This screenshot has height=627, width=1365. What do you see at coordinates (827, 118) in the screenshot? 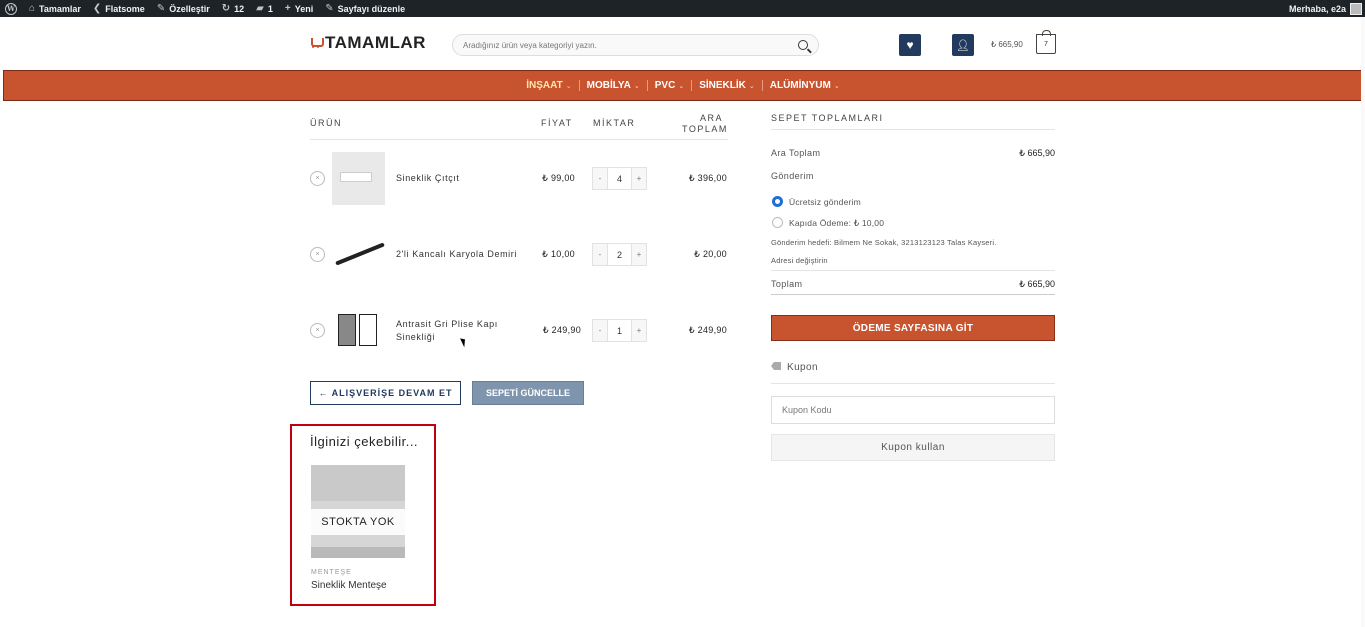
I see `cart-totals-title: SEPET TOPLAMLARI` at bounding box center [827, 118].